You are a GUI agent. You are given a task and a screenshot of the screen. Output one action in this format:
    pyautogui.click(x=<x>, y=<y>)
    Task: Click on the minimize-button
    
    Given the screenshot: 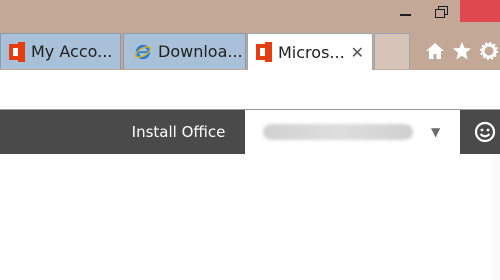 What is the action you would take?
    pyautogui.click(x=405, y=11)
    